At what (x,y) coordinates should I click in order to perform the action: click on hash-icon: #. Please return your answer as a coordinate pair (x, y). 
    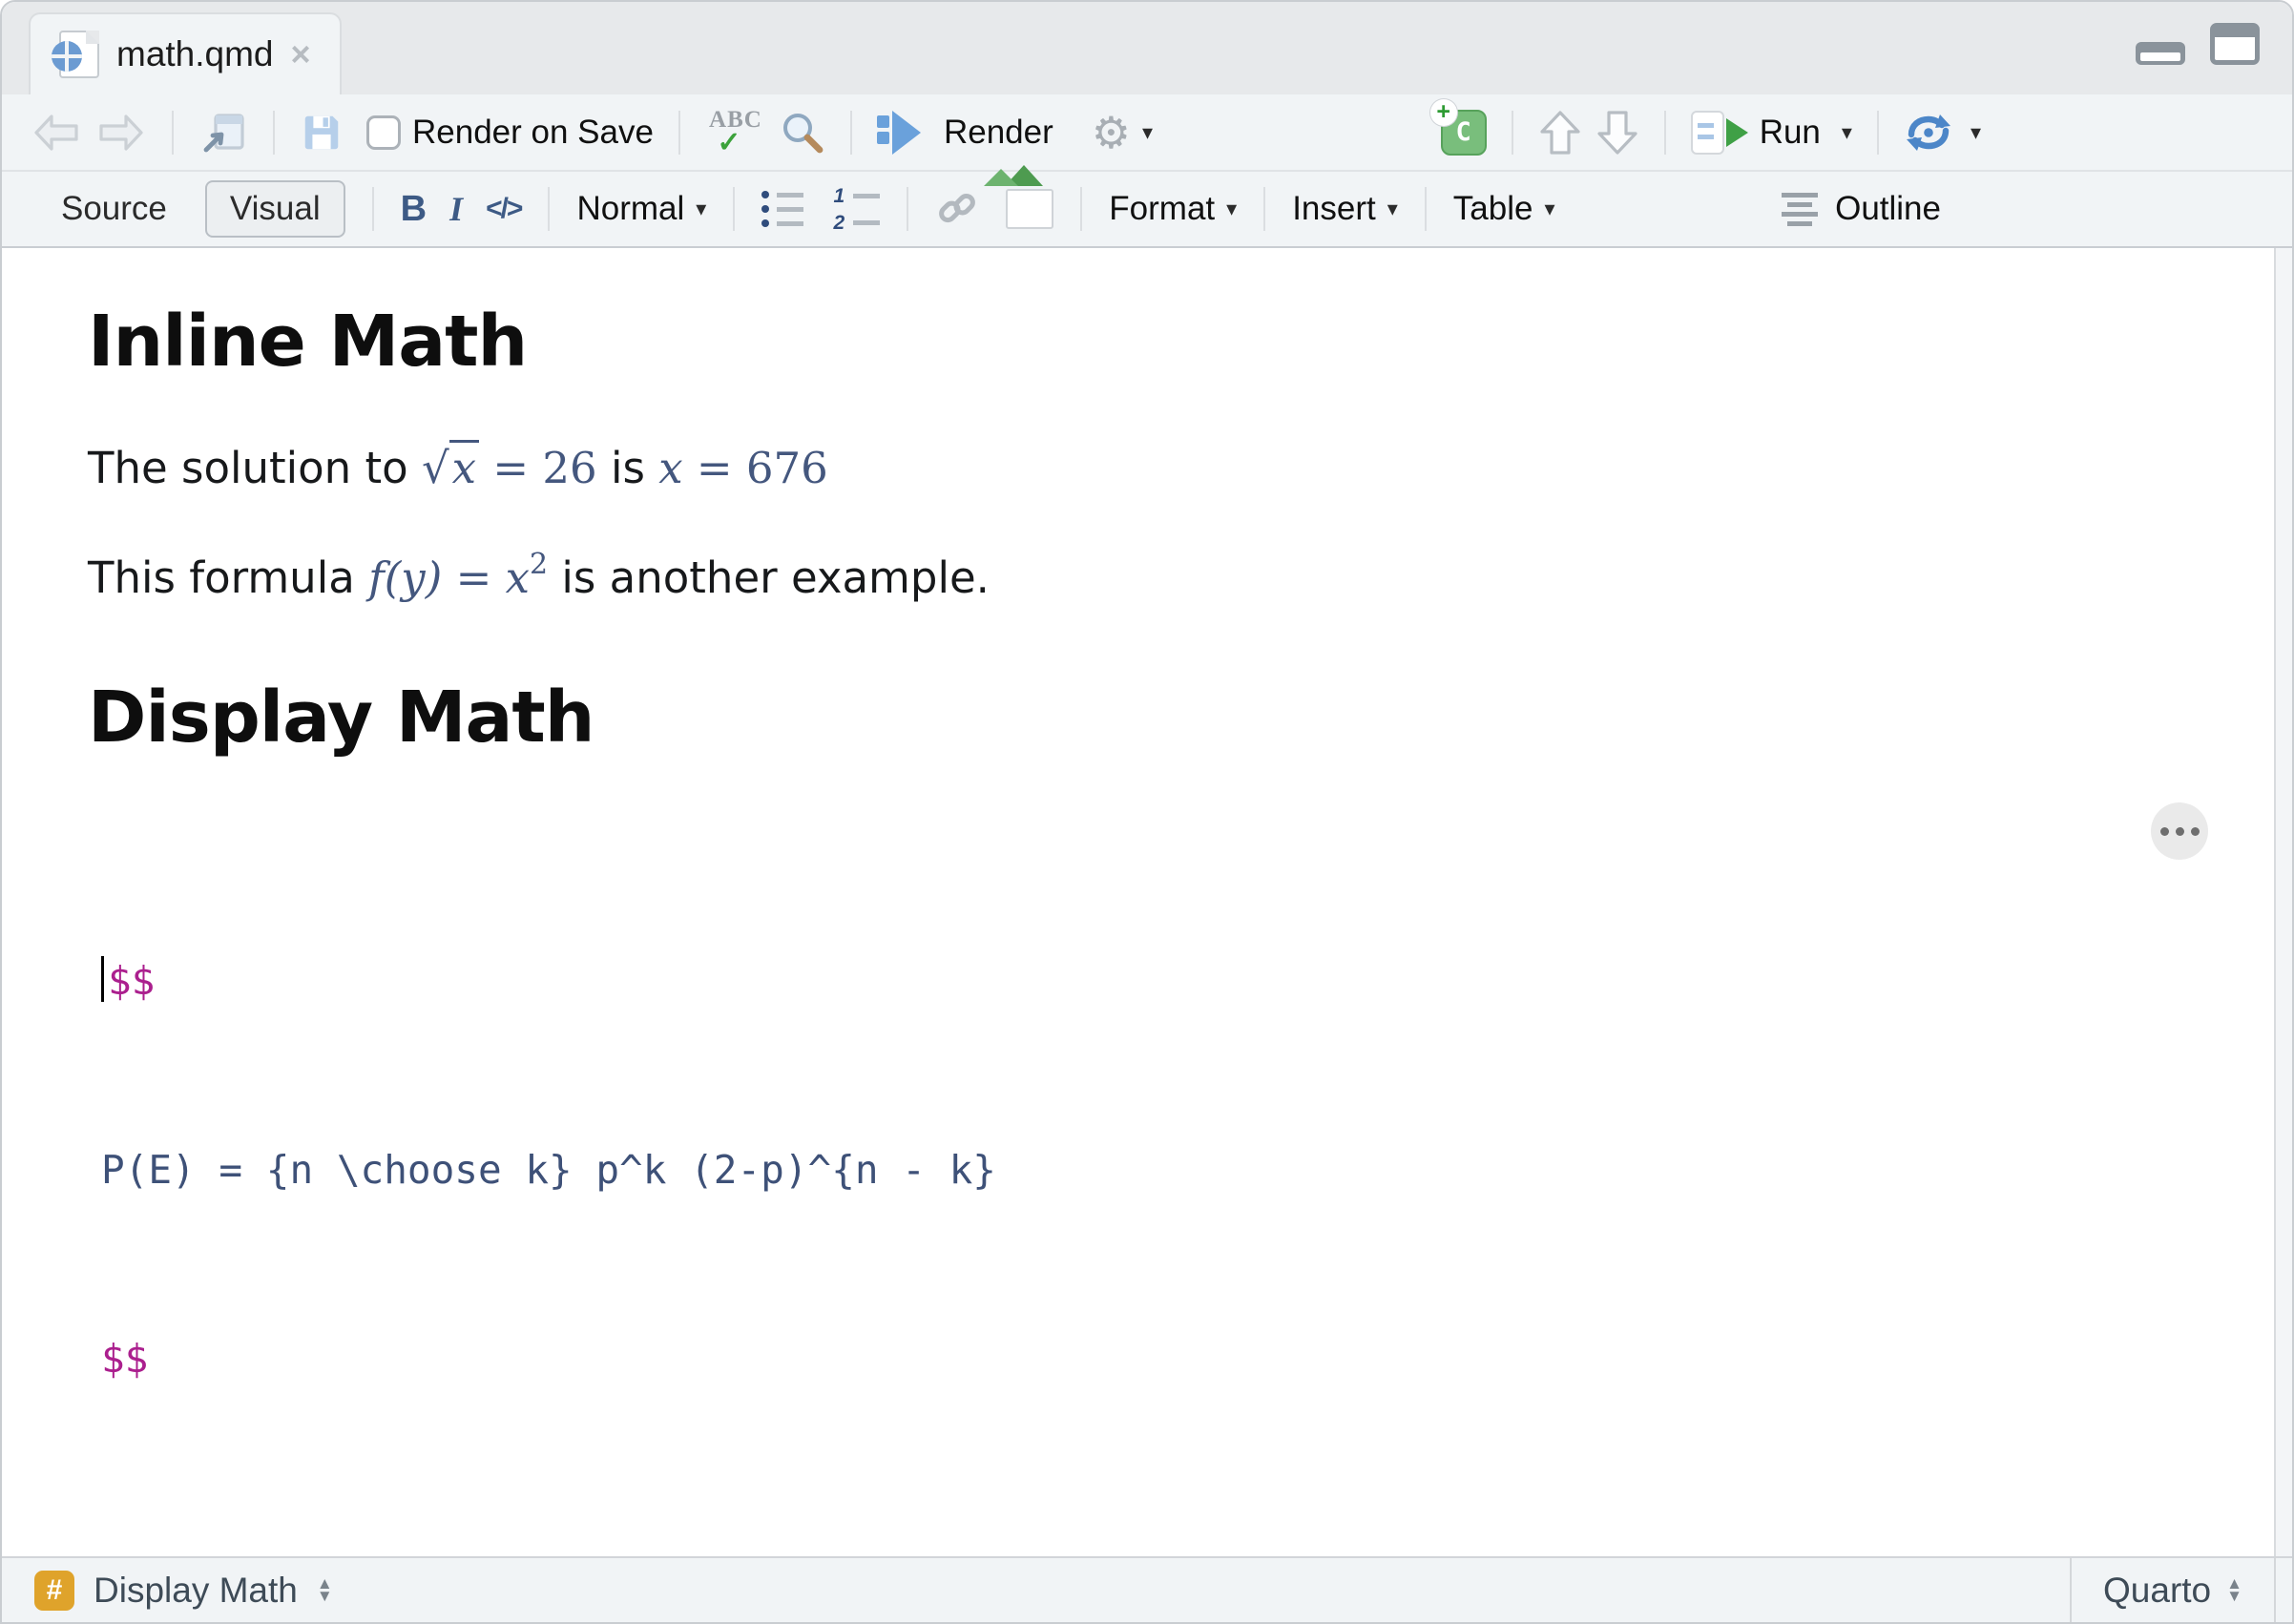
    Looking at the image, I should click on (54, 1590).